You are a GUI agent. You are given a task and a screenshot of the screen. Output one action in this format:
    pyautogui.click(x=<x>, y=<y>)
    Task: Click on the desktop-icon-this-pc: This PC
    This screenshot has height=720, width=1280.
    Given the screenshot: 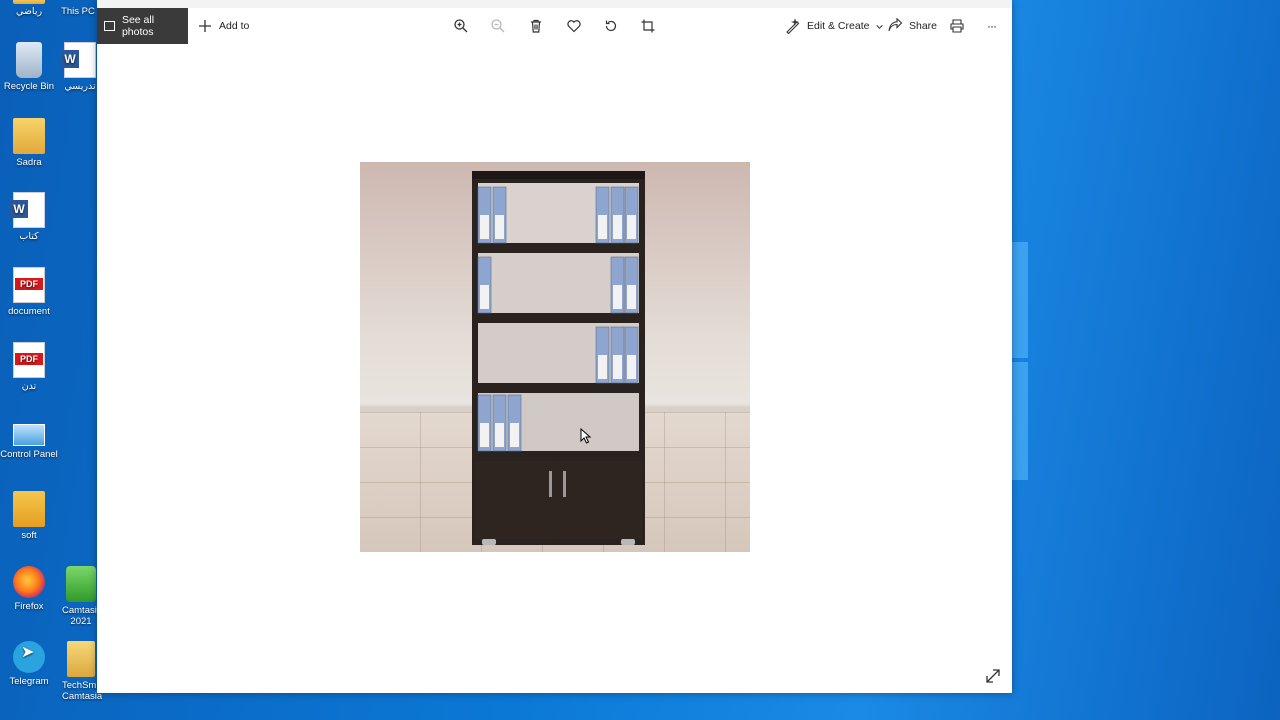 What is the action you would take?
    pyautogui.click(x=78, y=8)
    